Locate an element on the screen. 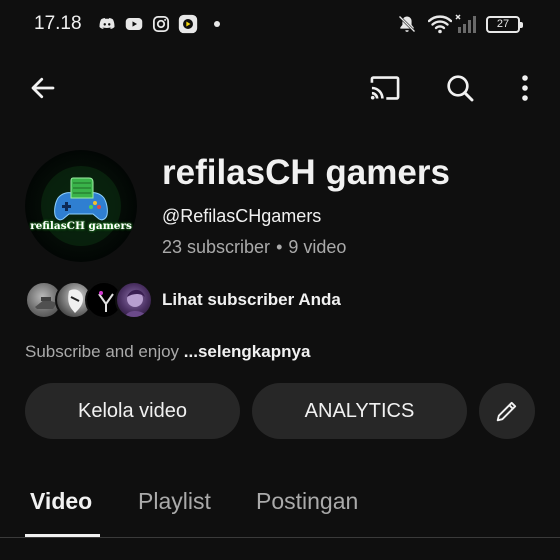  youtube-icon is located at coordinates (134, 24).